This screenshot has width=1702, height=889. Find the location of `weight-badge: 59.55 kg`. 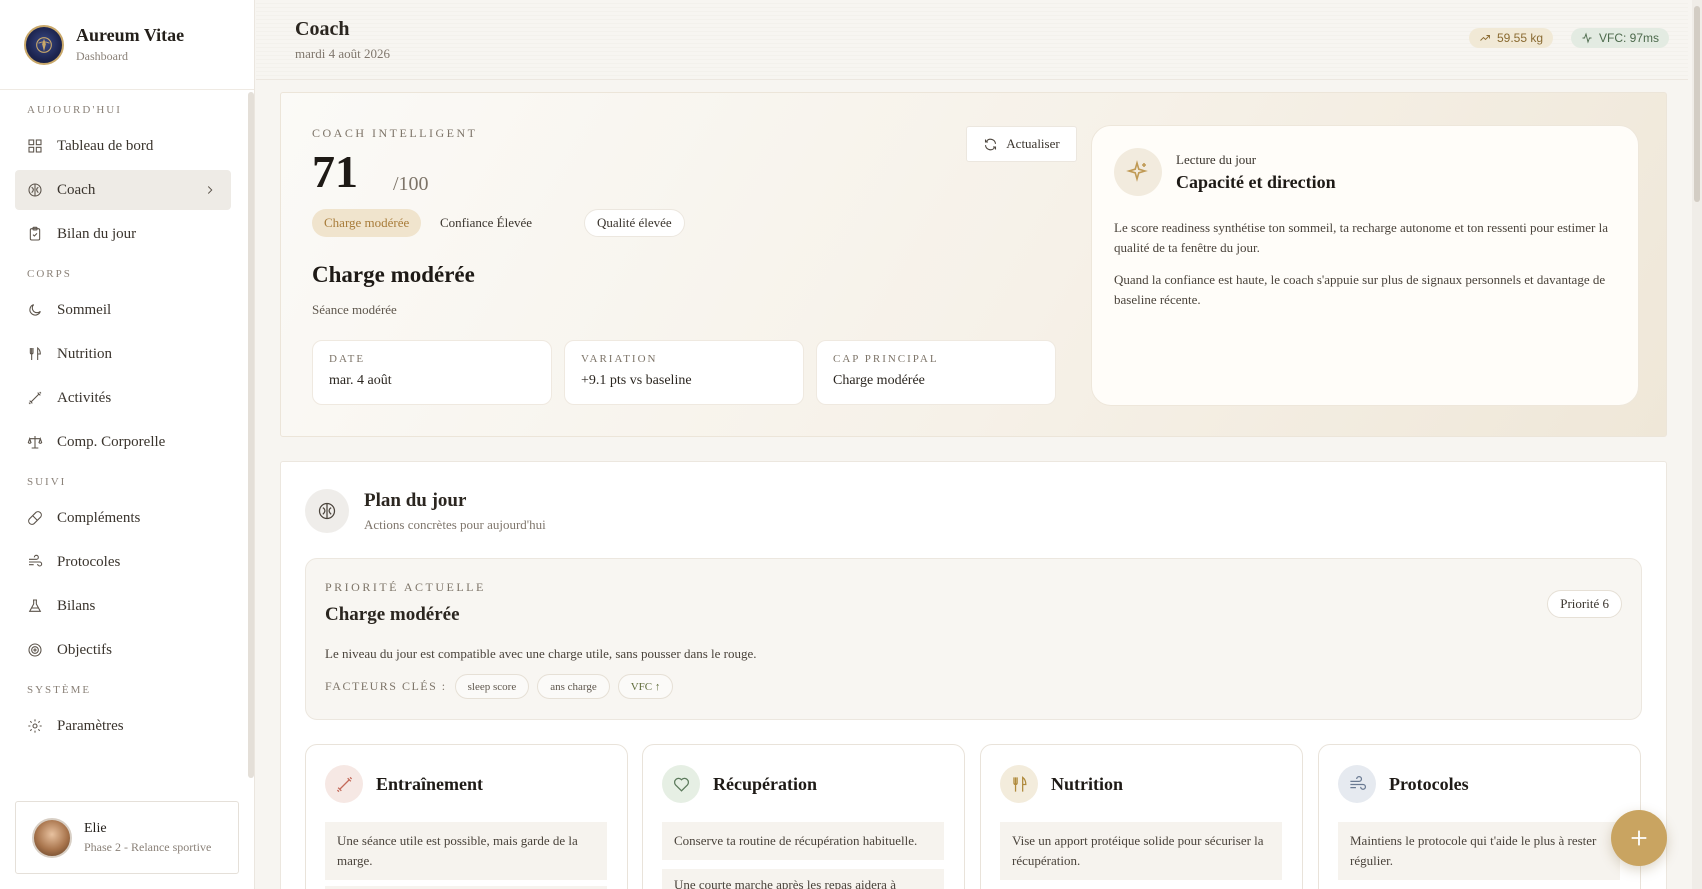

weight-badge: 59.55 kg is located at coordinates (1511, 38).